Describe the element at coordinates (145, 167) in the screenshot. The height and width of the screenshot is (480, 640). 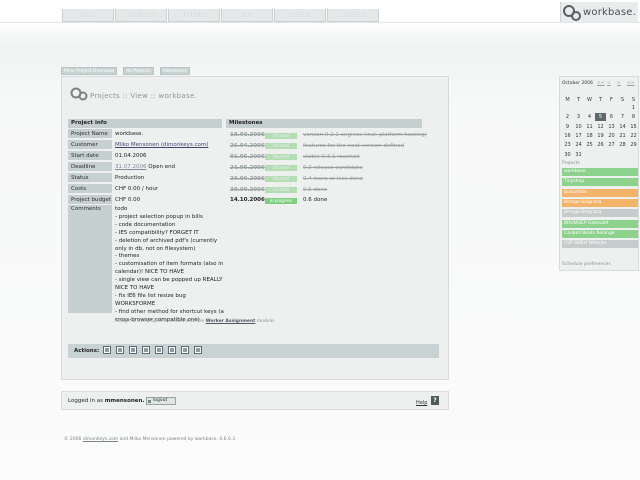
I see `deadline-row: Deadline 31.07.2006 Open end` at that location.